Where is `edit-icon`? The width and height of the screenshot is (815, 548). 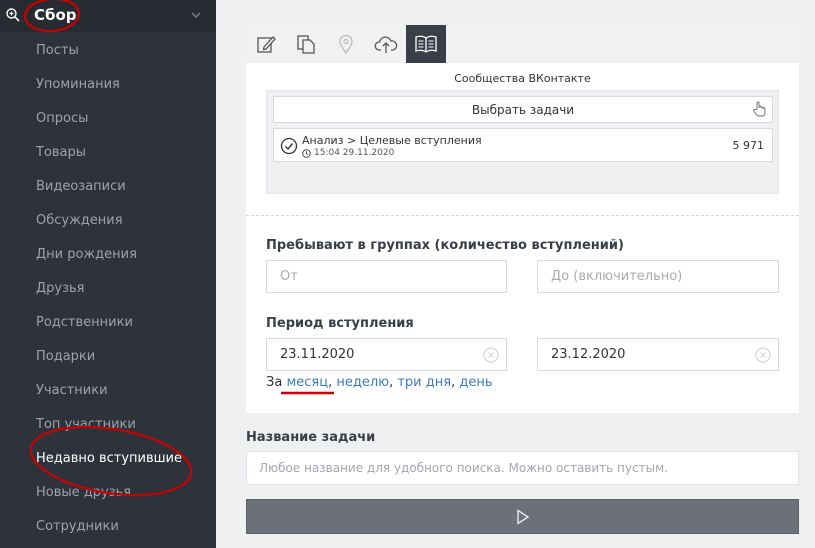 edit-icon is located at coordinates (266, 44).